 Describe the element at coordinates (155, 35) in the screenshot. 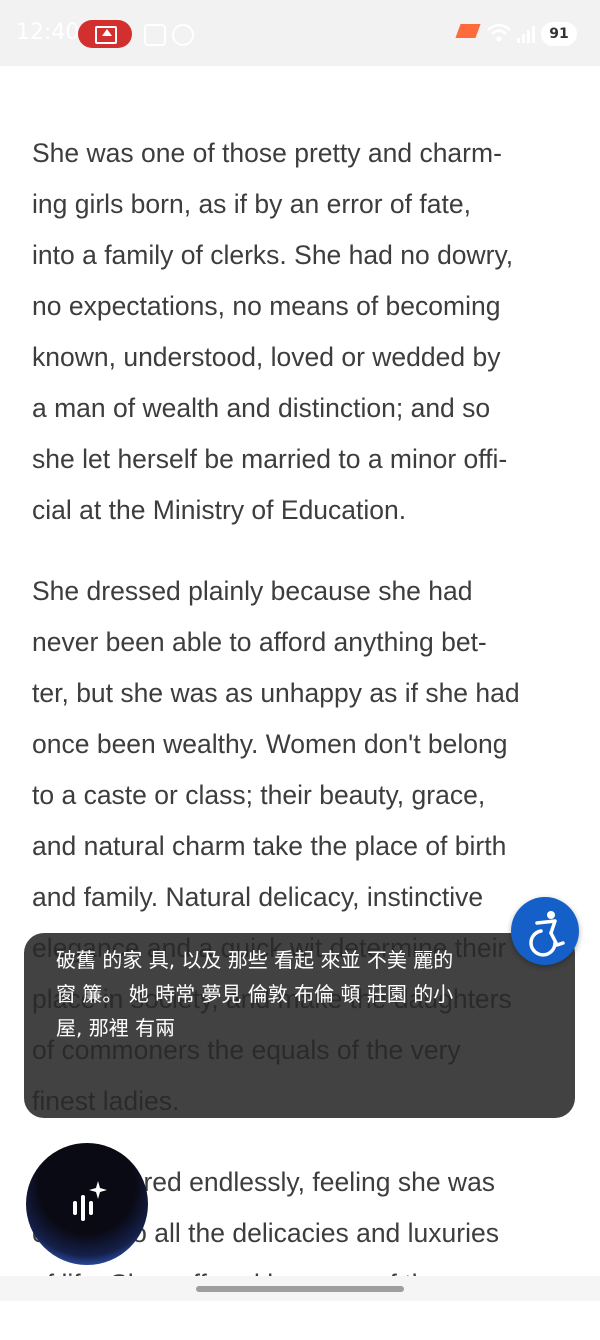

I see `gallery-icon` at that location.